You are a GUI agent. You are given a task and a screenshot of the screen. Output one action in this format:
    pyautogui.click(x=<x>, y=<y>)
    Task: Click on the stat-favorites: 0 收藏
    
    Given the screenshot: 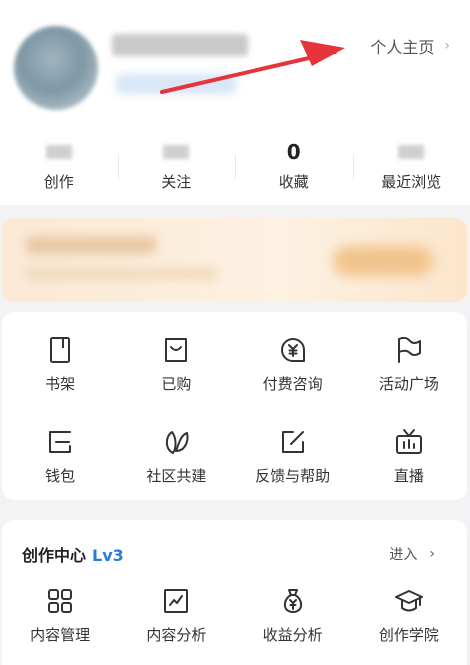 What is the action you would take?
    pyautogui.click(x=294, y=165)
    